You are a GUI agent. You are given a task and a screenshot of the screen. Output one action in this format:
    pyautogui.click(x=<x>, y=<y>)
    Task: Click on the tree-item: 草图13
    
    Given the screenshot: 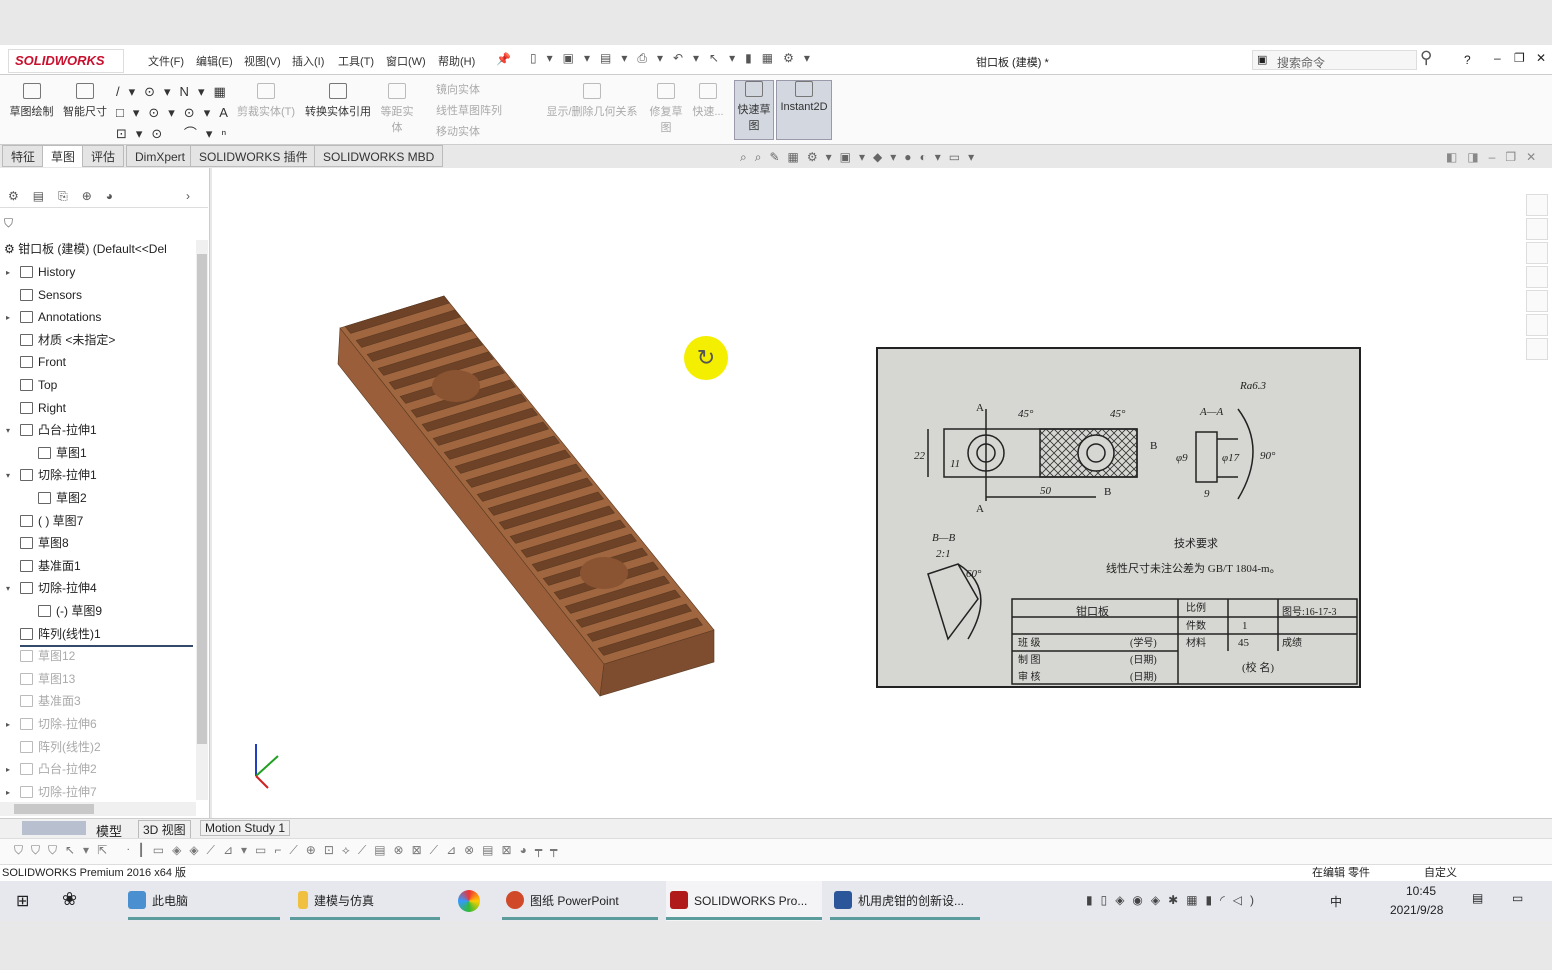 What is the action you would take?
    pyautogui.click(x=47, y=679)
    